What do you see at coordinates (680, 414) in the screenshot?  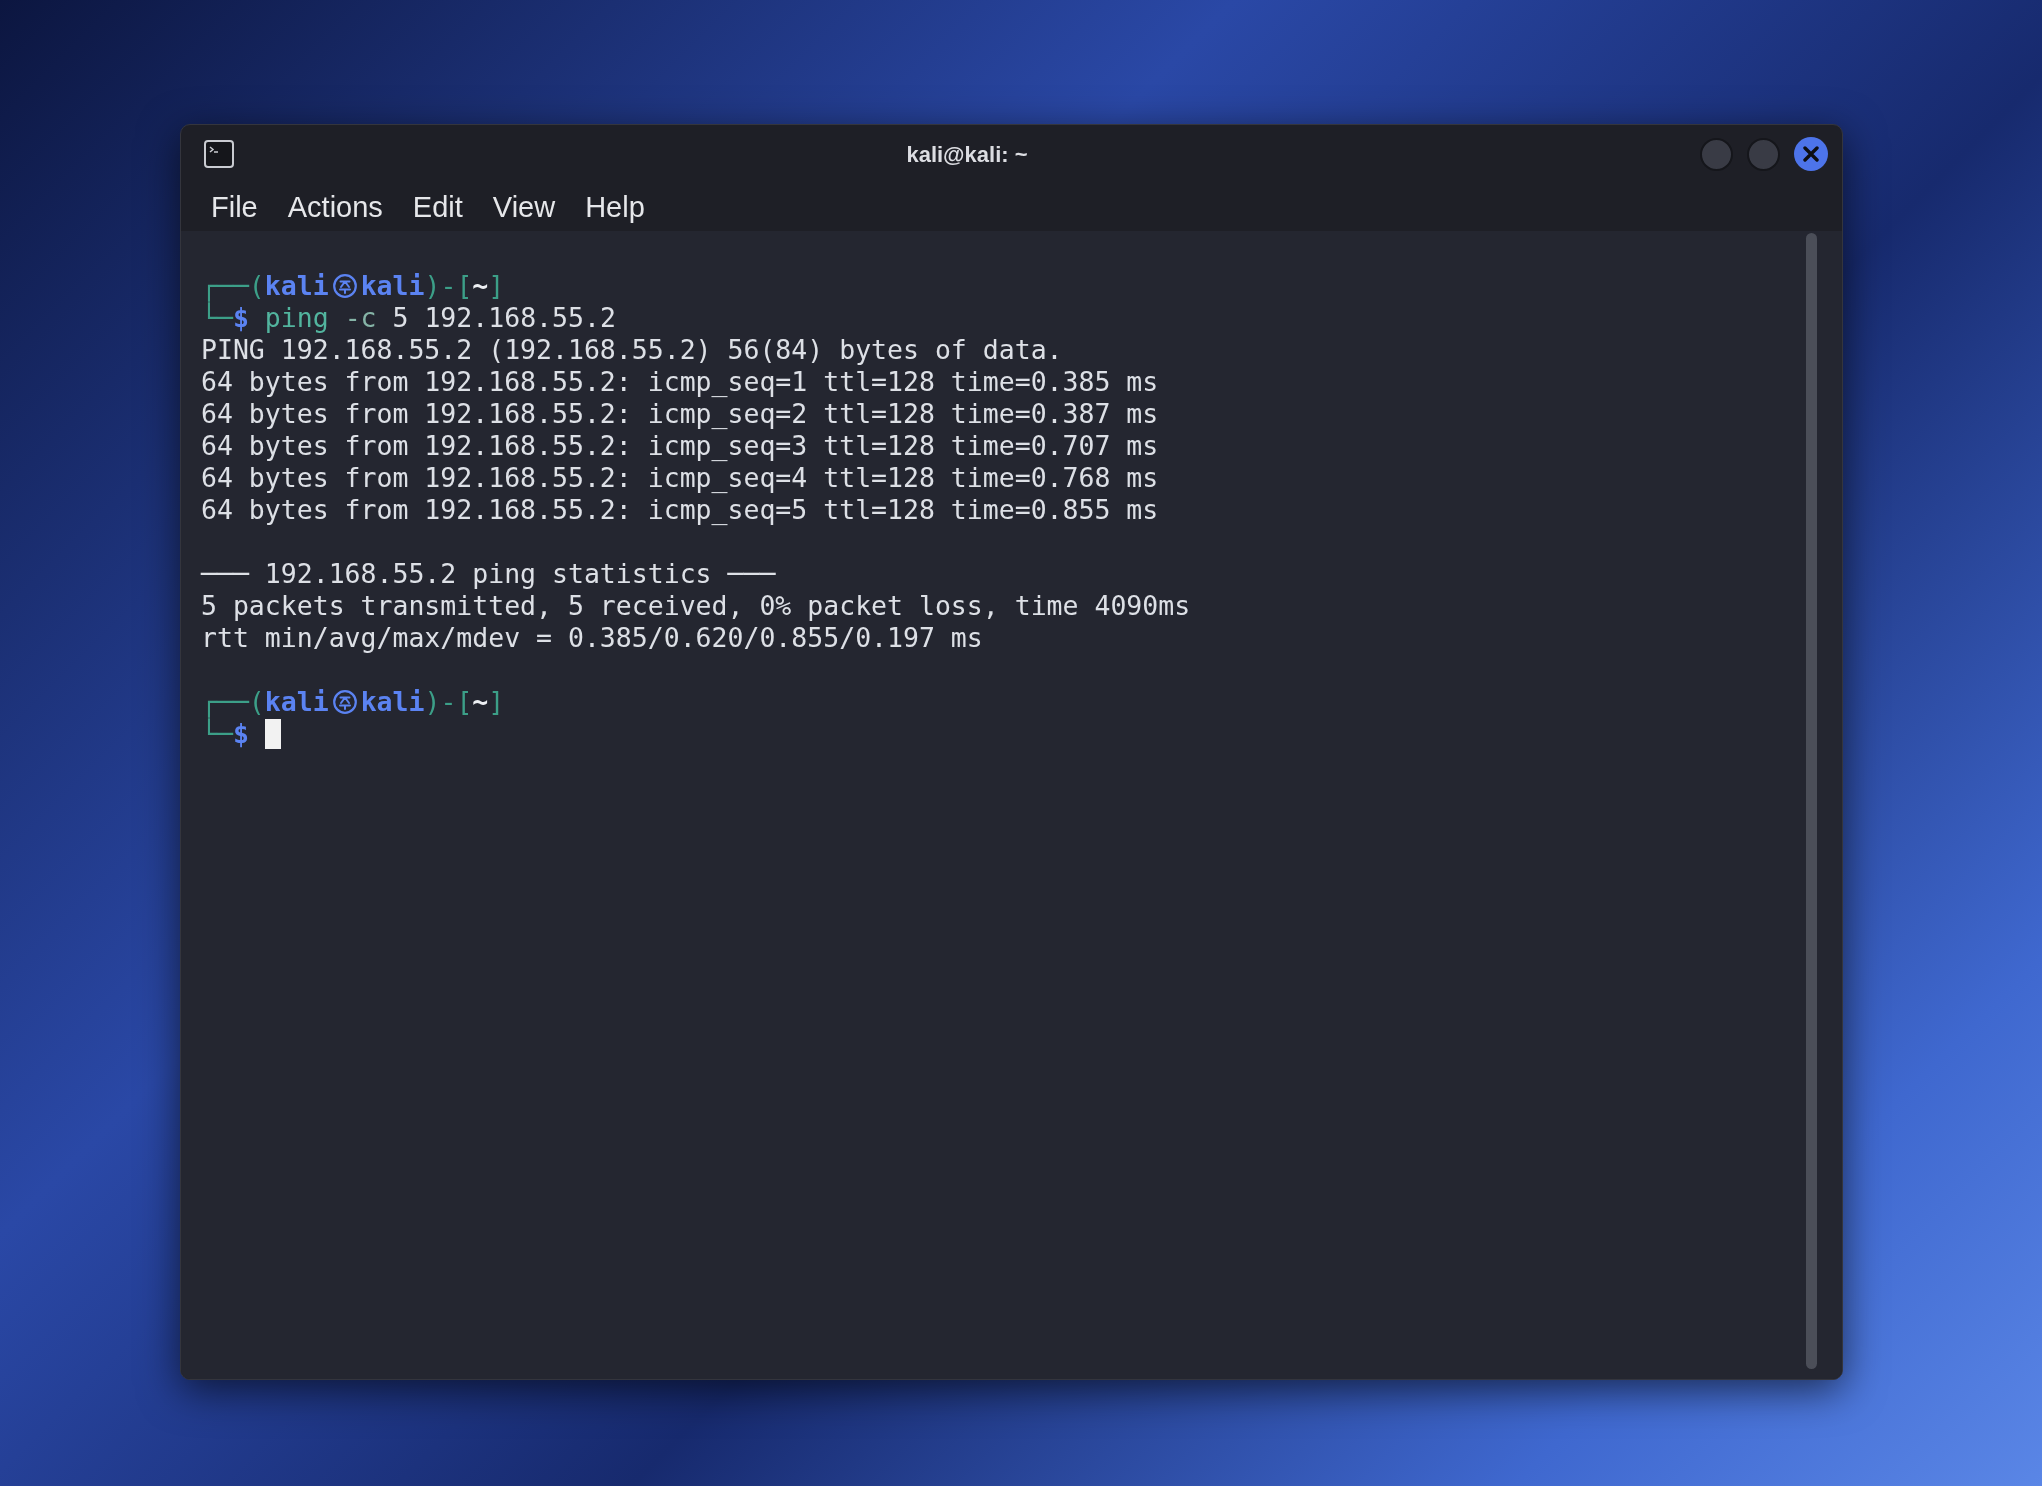 I see `output-line: 64 bytes from 192.168.55.2: icmp_seq=2 ttl=128 time=0.387 ms` at bounding box center [680, 414].